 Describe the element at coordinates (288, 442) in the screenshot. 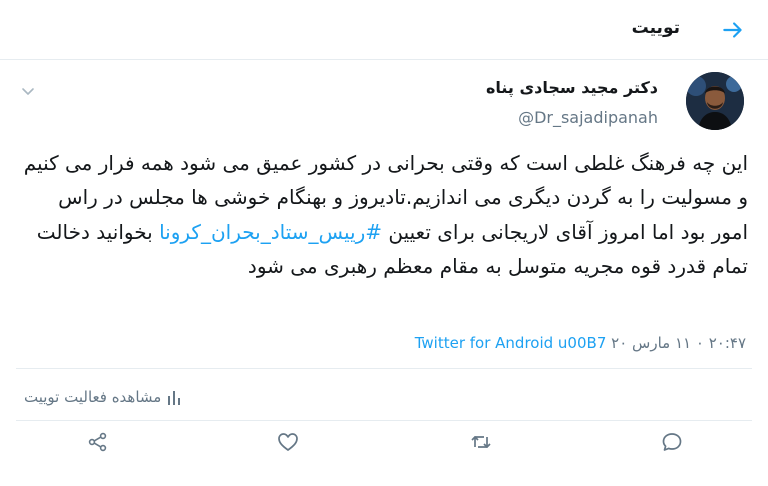

I see `heart-icon` at that location.